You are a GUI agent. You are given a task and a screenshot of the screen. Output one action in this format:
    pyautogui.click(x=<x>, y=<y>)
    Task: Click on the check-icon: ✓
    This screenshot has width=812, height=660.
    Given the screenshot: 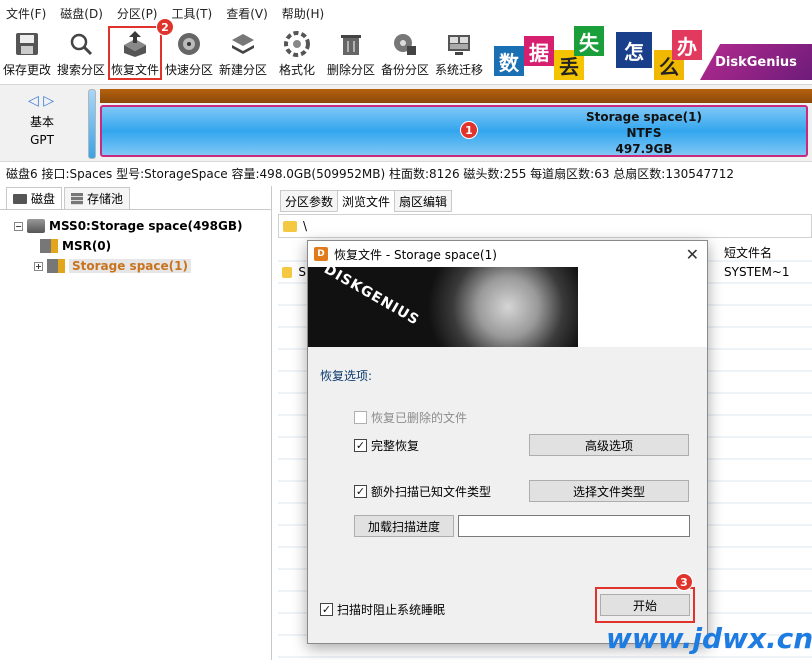 What is the action you would take?
    pyautogui.click(x=360, y=491)
    